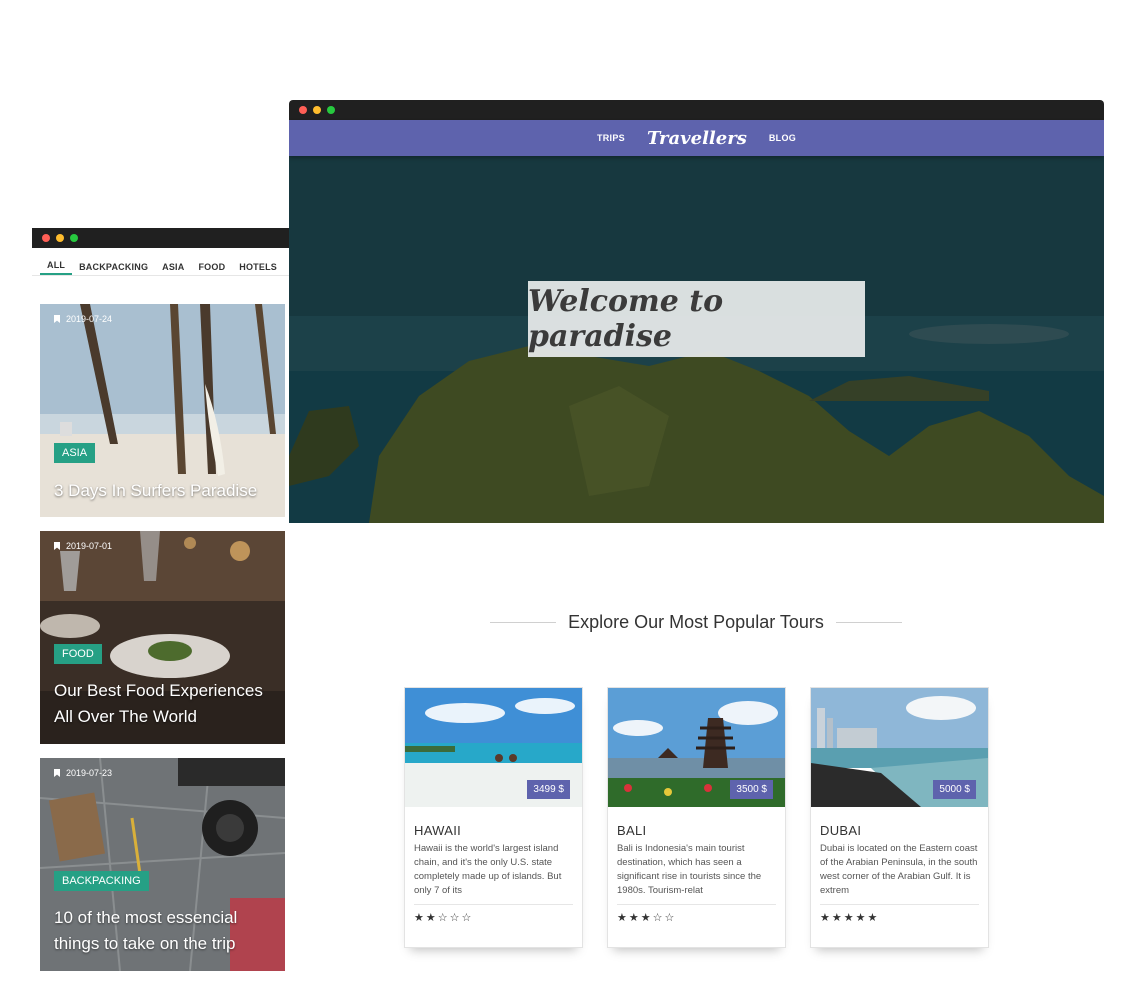 Image resolution: width=1140 pixels, height=984 pixels. I want to click on post-category-tag: FOOD, so click(78, 654).